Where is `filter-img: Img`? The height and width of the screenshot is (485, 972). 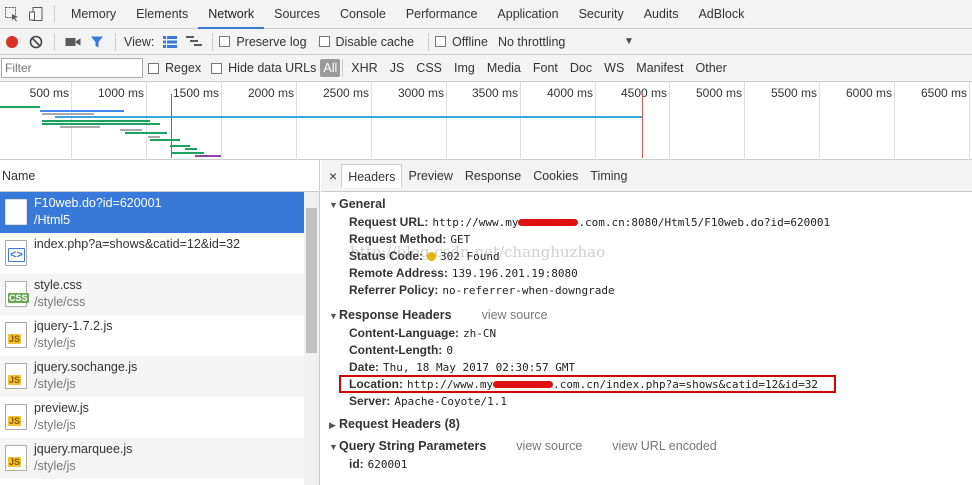 filter-img: Img is located at coordinates (464, 68).